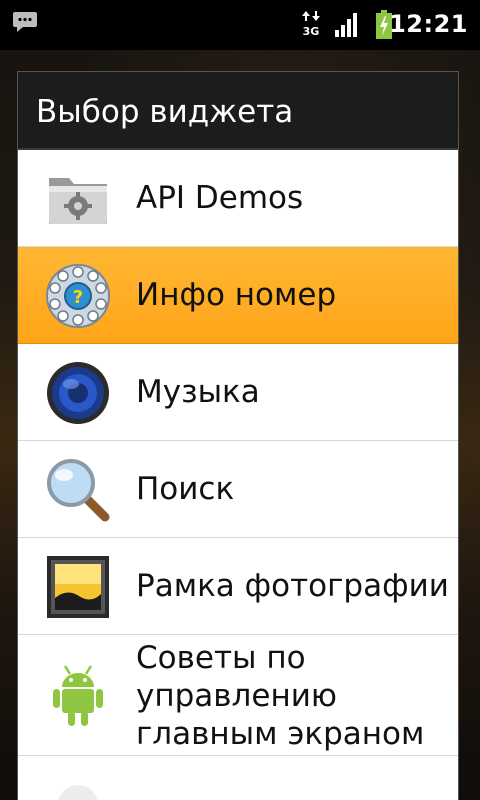 This screenshot has height=800, width=480. I want to click on widget-item-photo-frame: Рамка фотографии, so click(238, 586).